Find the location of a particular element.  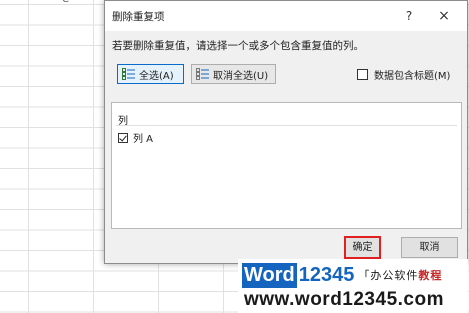

select-all-label: 全选(A) is located at coordinates (156, 76).